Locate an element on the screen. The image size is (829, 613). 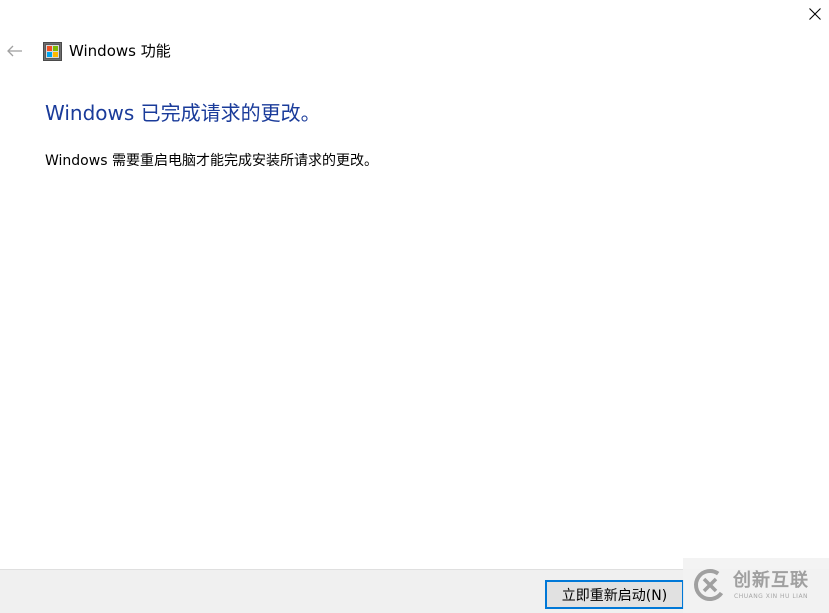
close-icon is located at coordinates (815, 14).